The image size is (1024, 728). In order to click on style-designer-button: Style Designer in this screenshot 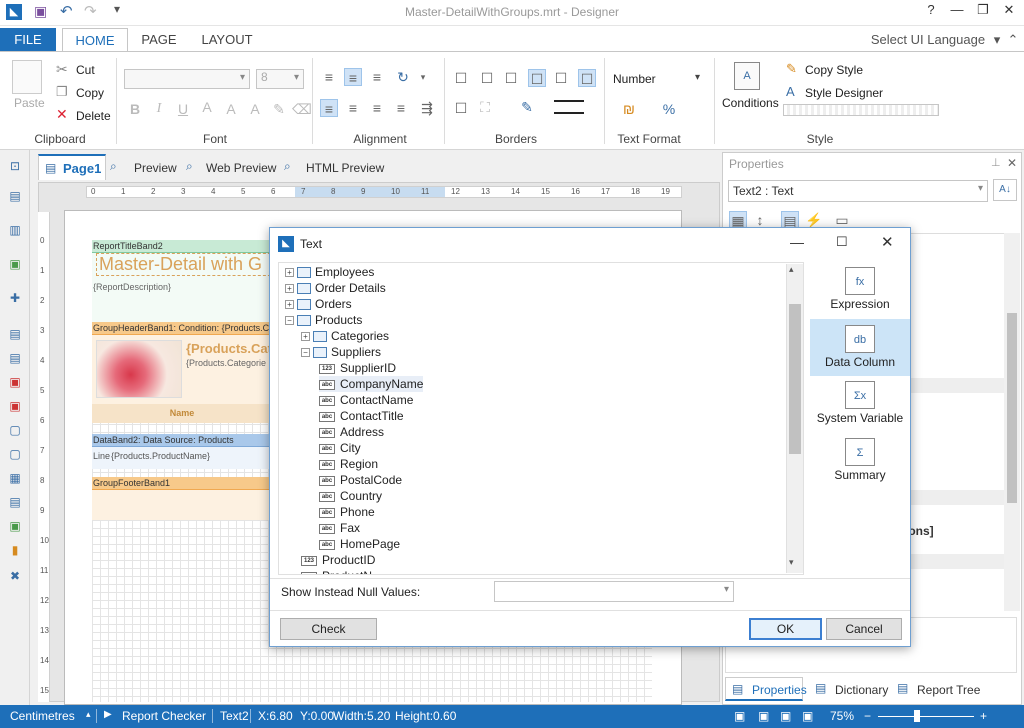, I will do `click(844, 93)`.